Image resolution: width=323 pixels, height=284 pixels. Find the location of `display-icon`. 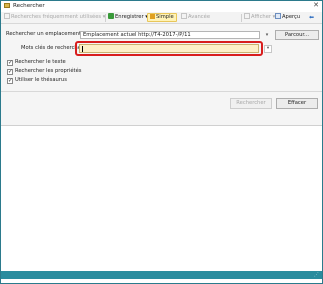

display-icon is located at coordinates (247, 16).